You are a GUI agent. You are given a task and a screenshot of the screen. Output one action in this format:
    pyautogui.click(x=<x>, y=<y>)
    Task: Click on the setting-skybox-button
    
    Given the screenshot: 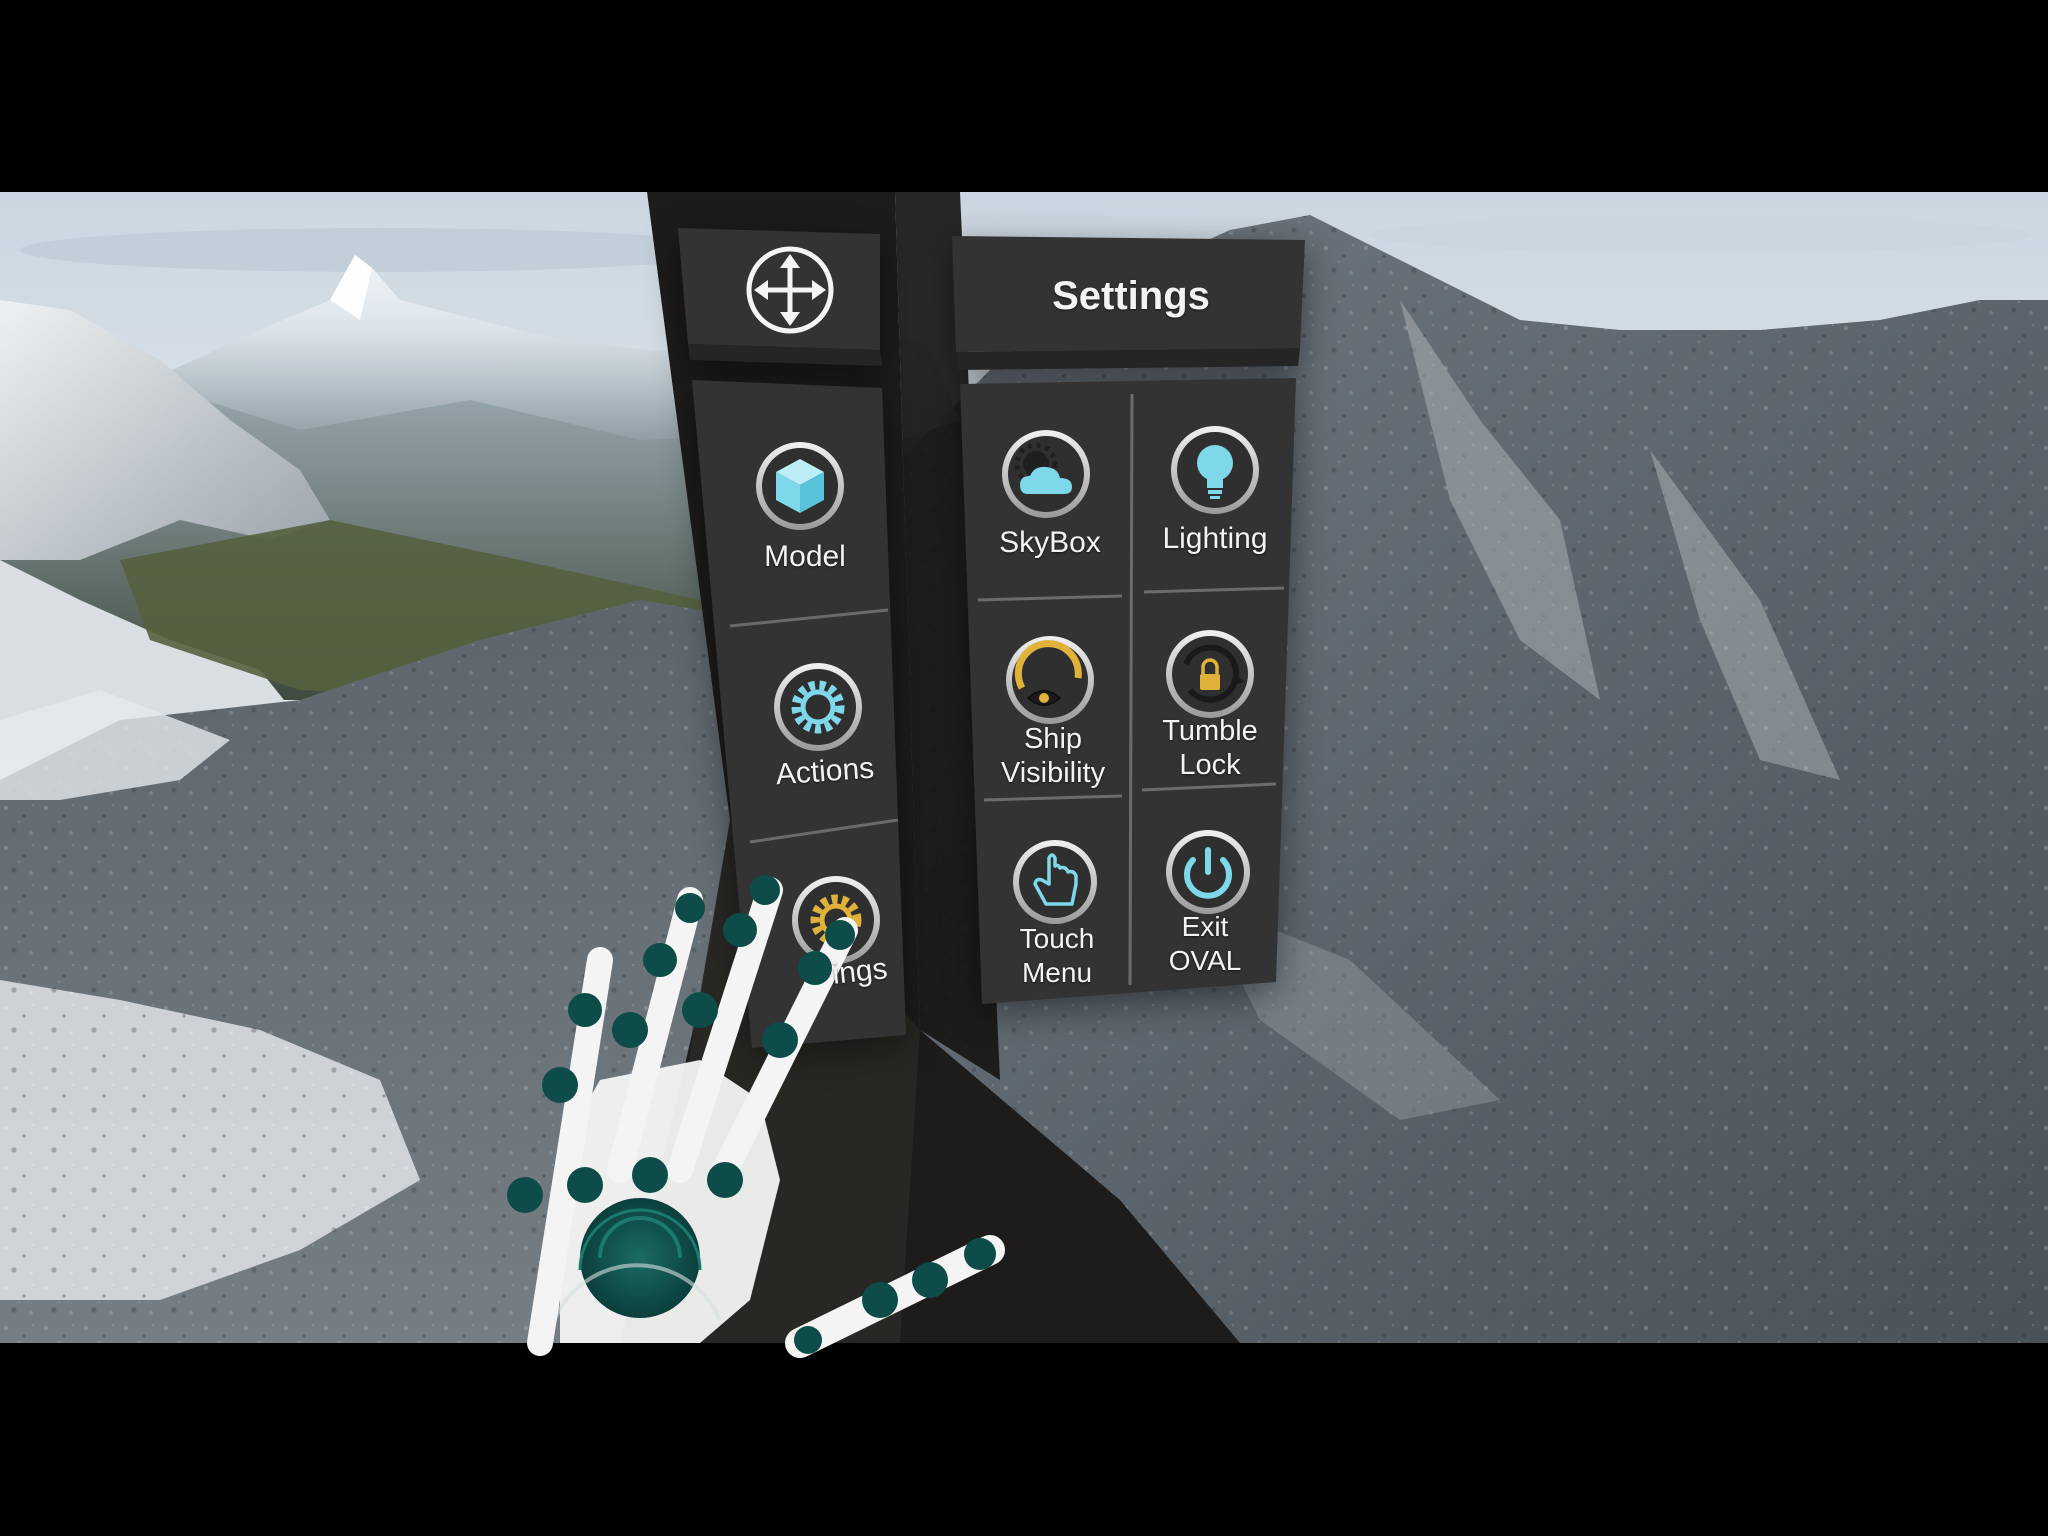 What is the action you would take?
    pyautogui.click(x=1050, y=495)
    